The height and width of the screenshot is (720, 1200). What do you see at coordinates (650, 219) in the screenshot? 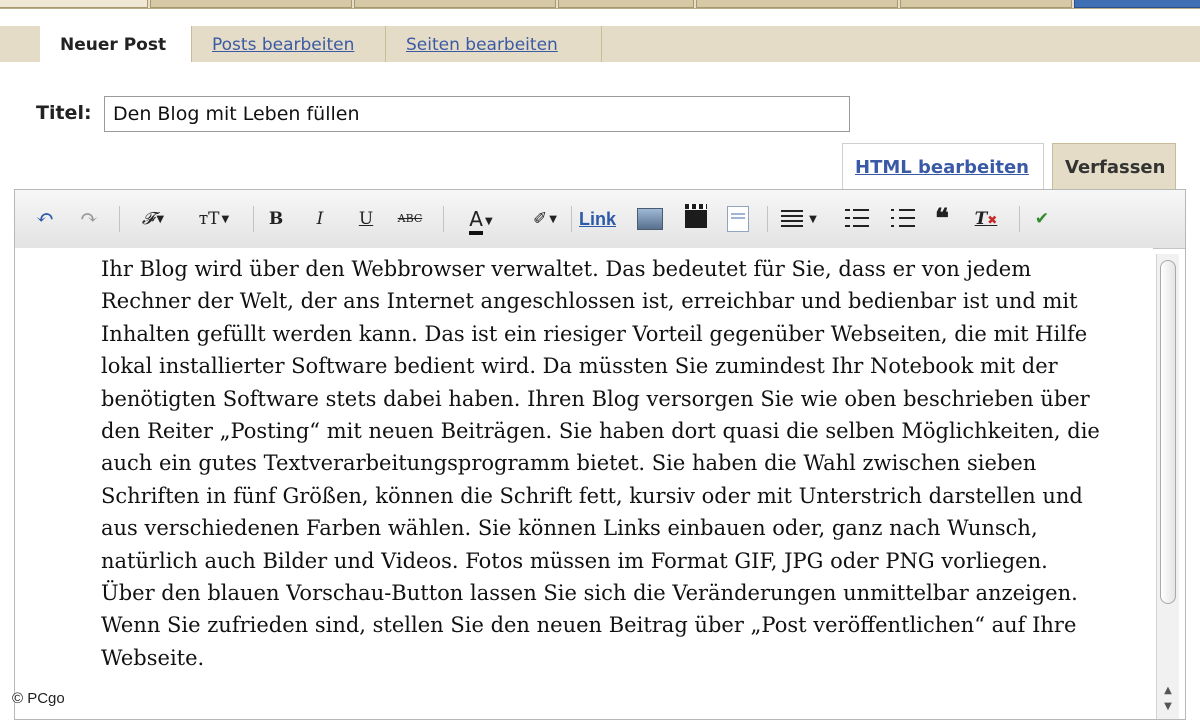
I see `image-icon` at bounding box center [650, 219].